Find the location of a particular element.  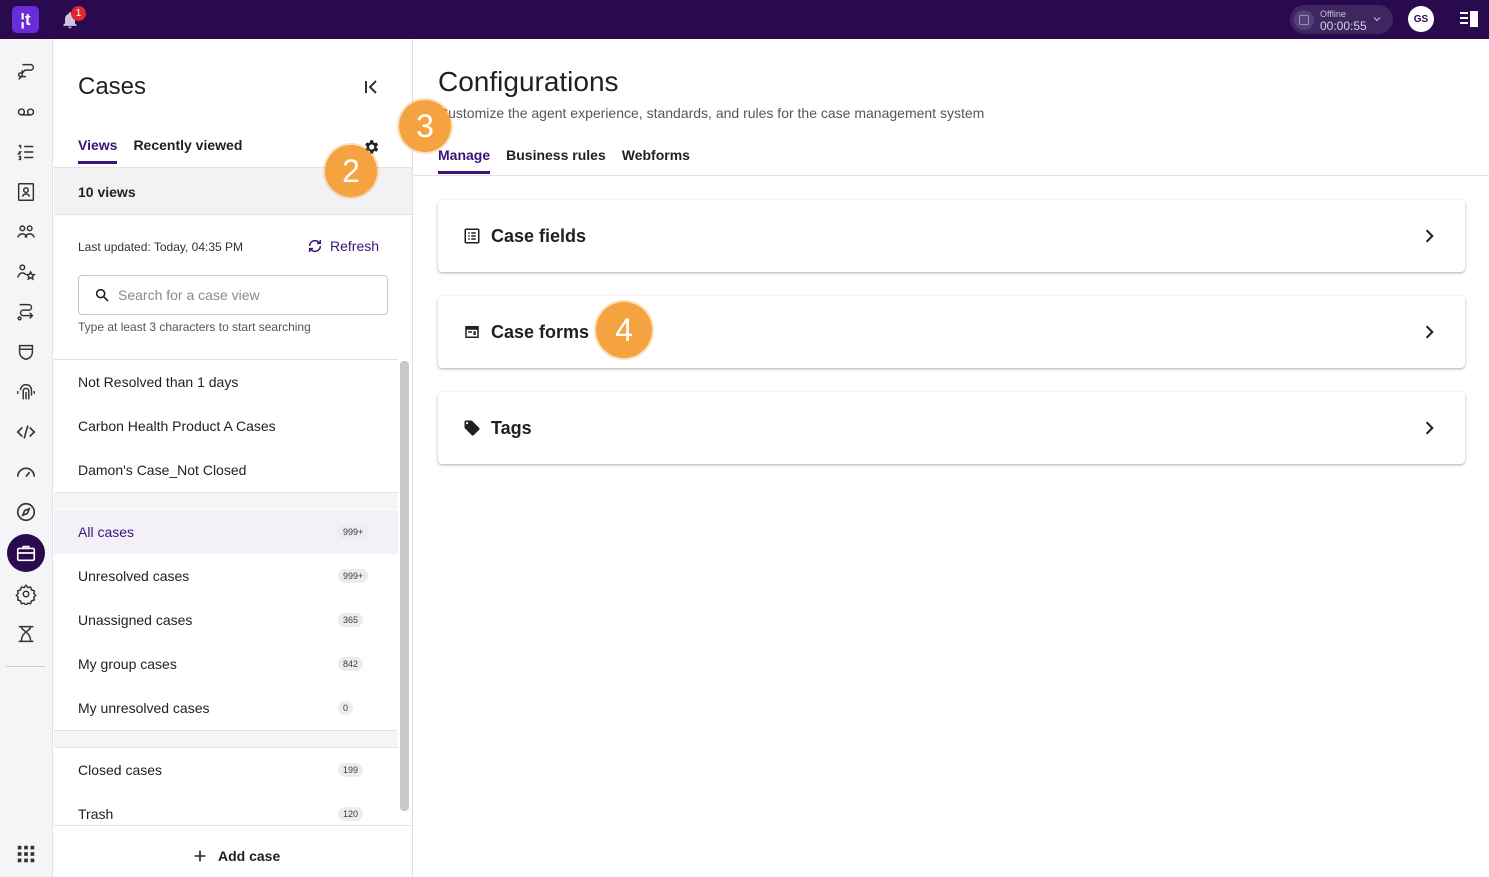

voicemail-icon is located at coordinates (26, 112).